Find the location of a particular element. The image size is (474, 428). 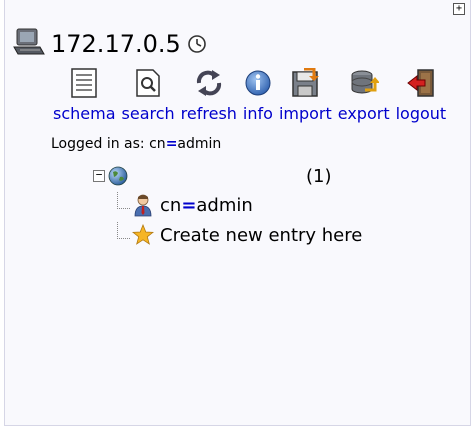

login-attr: cn is located at coordinates (157, 144).